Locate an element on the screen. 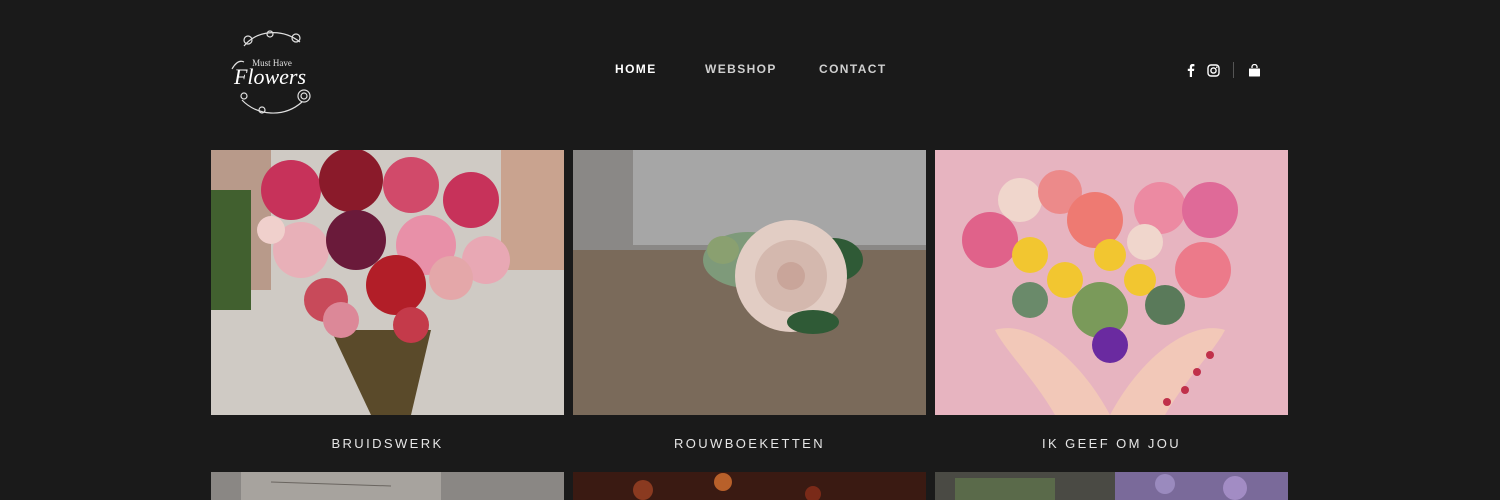  header-icons is located at coordinates (1222, 70).